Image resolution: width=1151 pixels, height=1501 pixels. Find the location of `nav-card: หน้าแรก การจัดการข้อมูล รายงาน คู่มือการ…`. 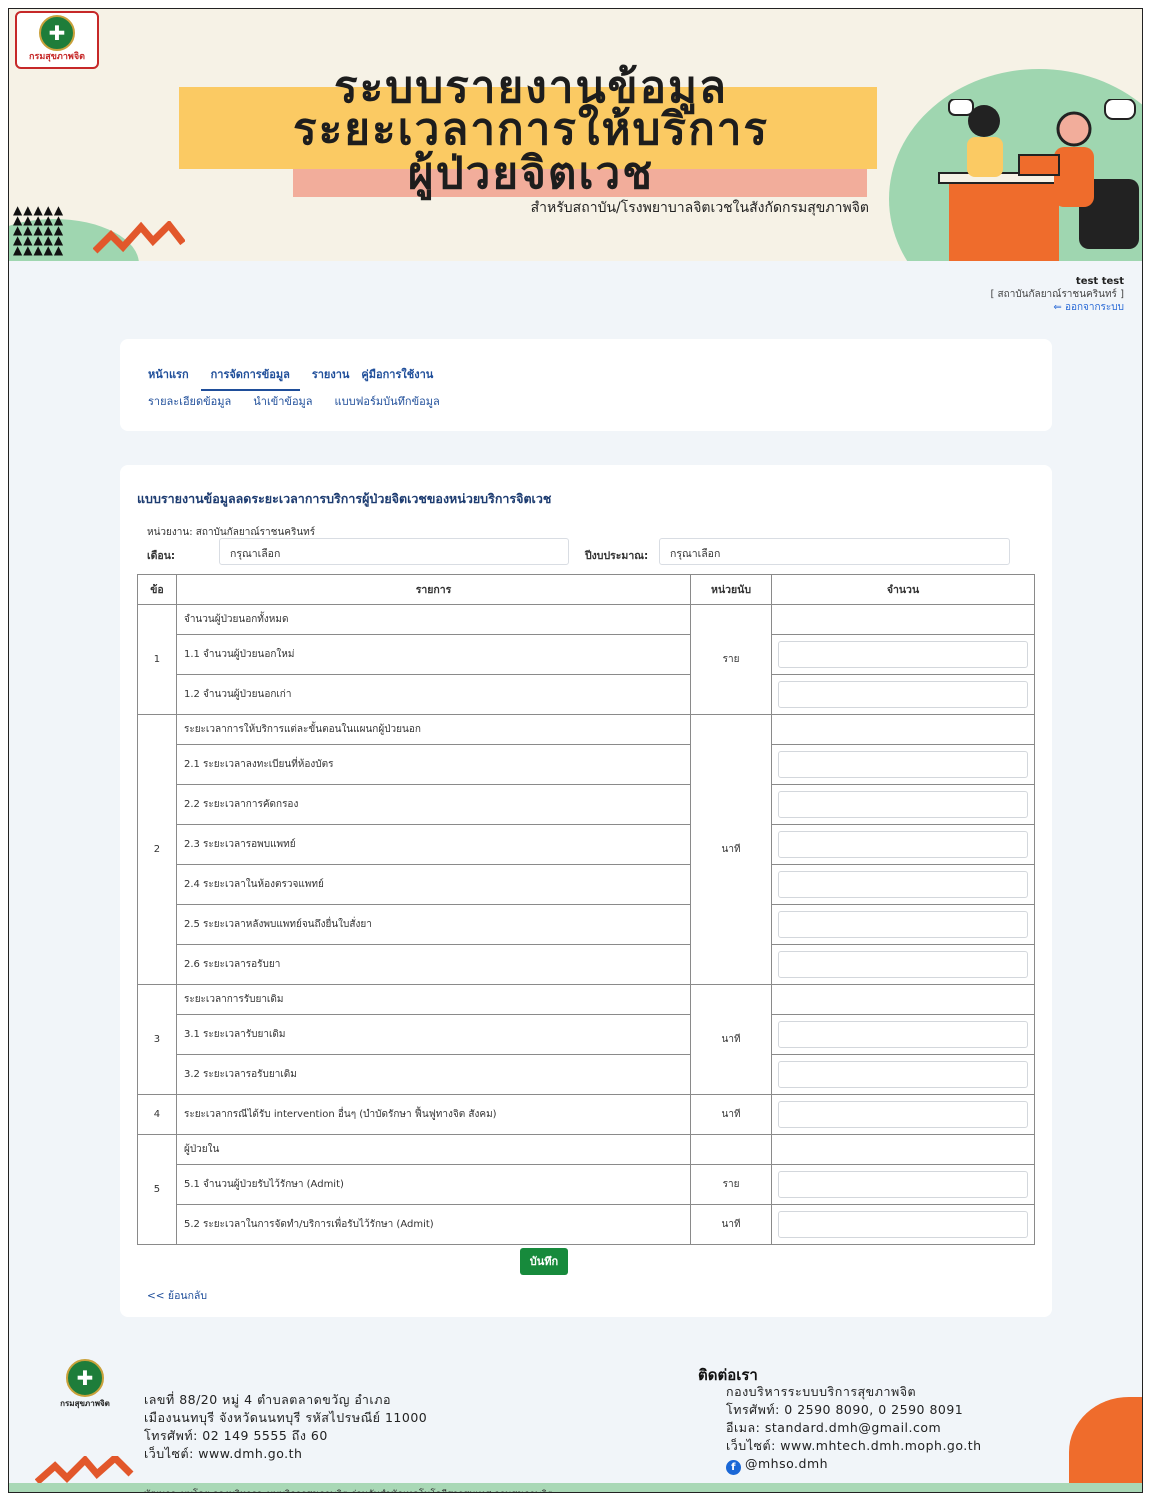

nav-card: หน้าแรก การจัดการข้อมูล รายงาน คู่มือการ… is located at coordinates (586, 385).